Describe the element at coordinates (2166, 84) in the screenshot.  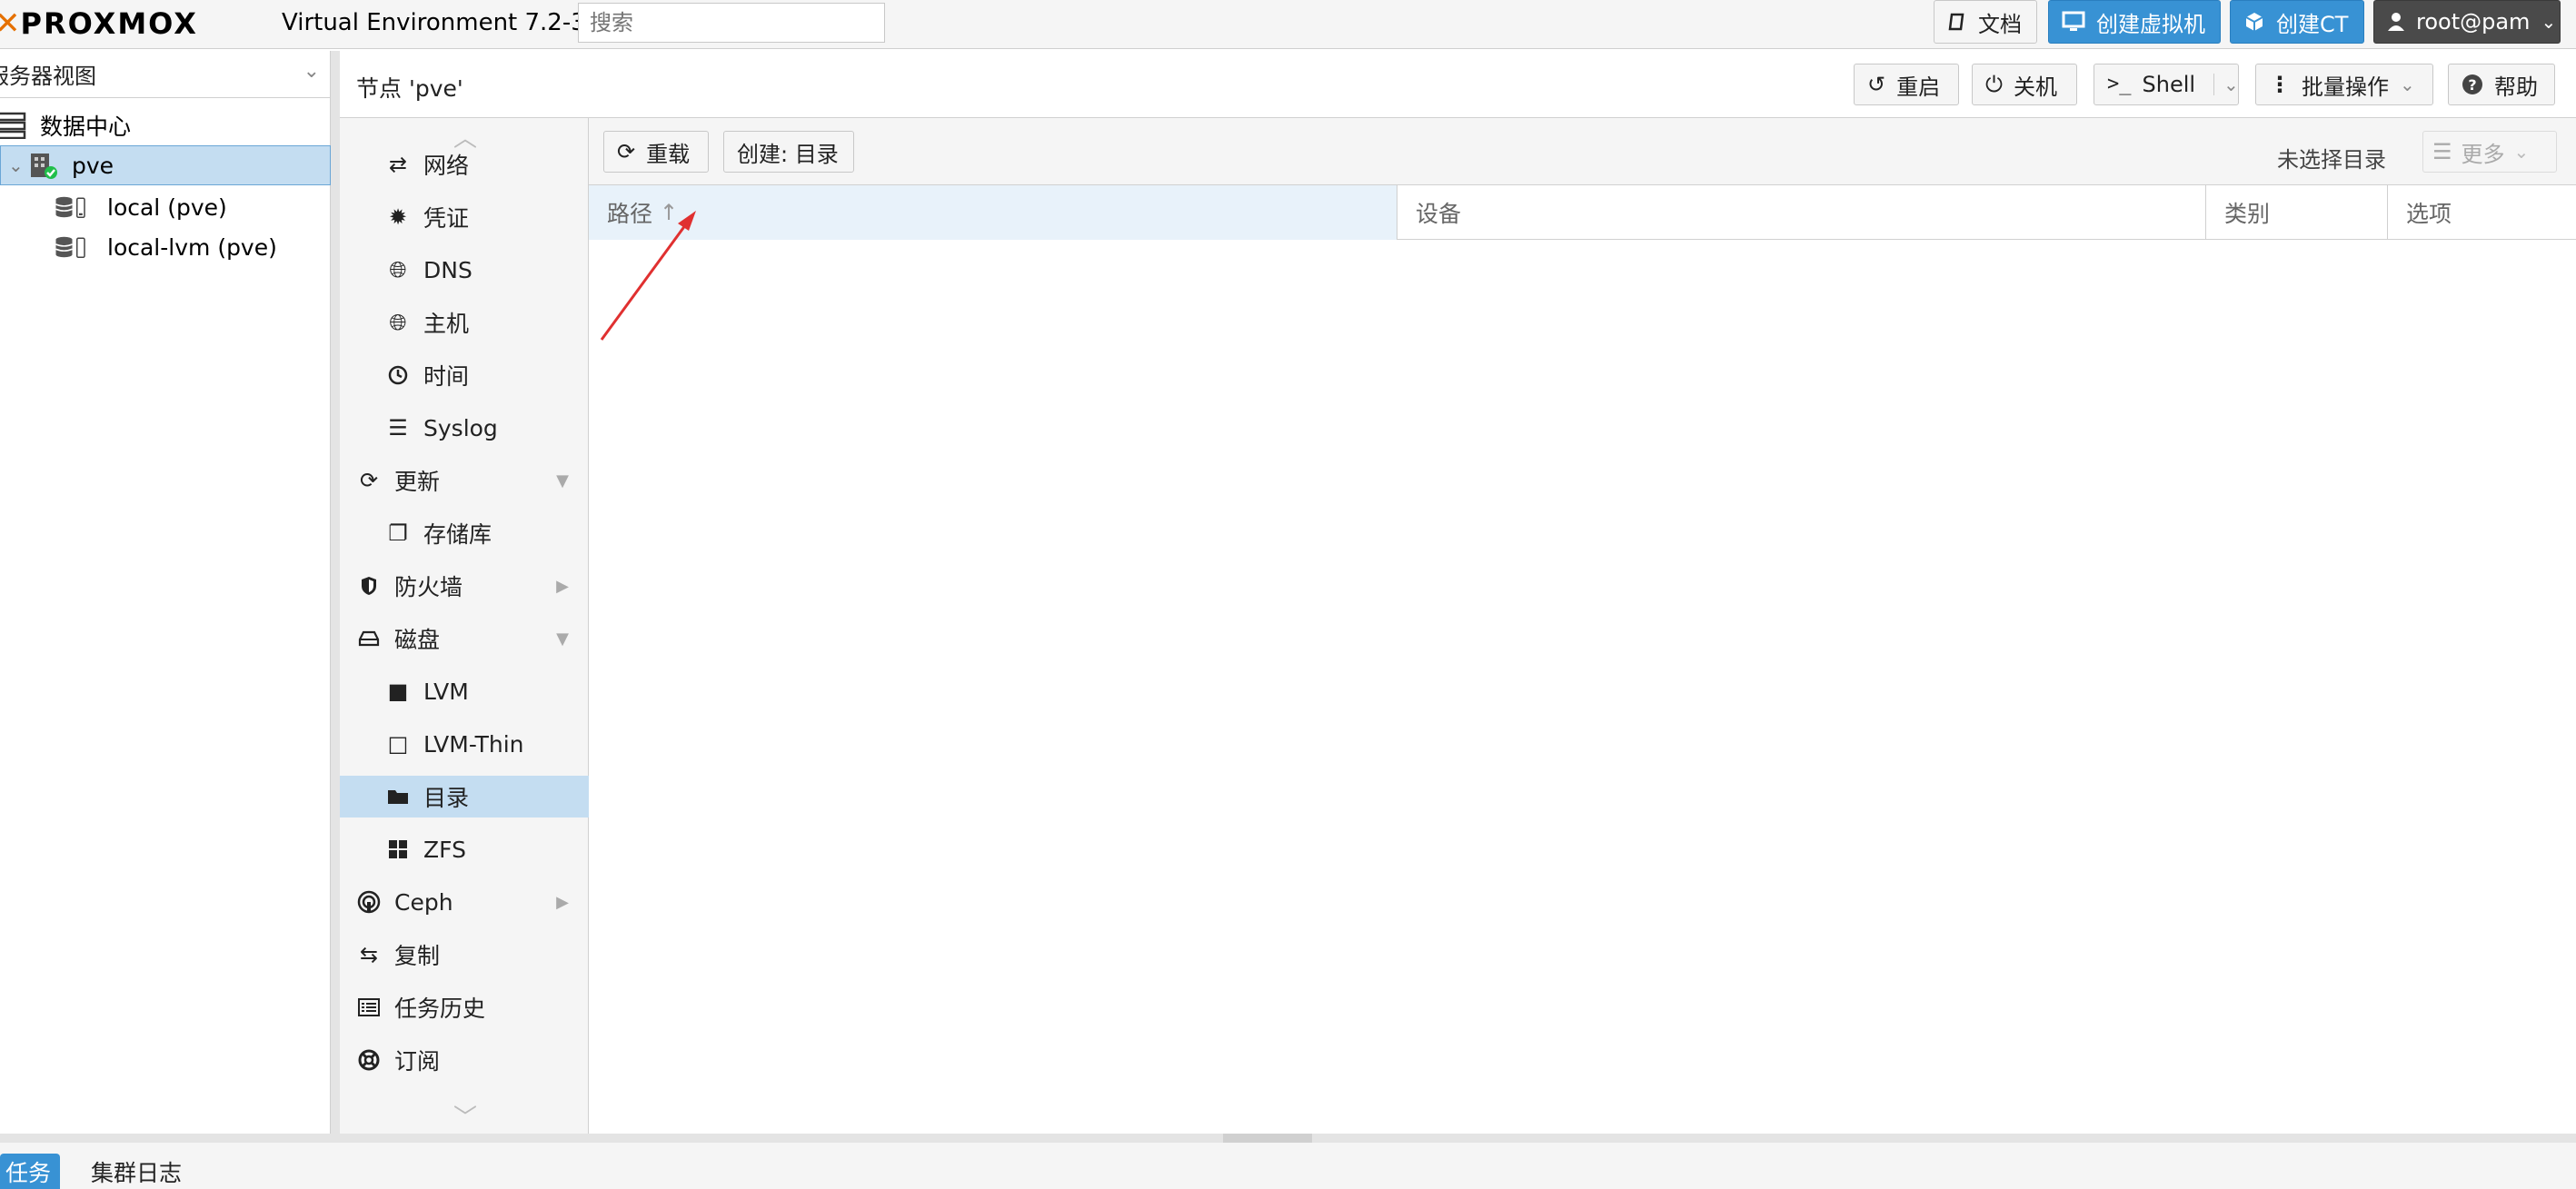
I see `shell-button: >_ Shell ⌄` at that location.